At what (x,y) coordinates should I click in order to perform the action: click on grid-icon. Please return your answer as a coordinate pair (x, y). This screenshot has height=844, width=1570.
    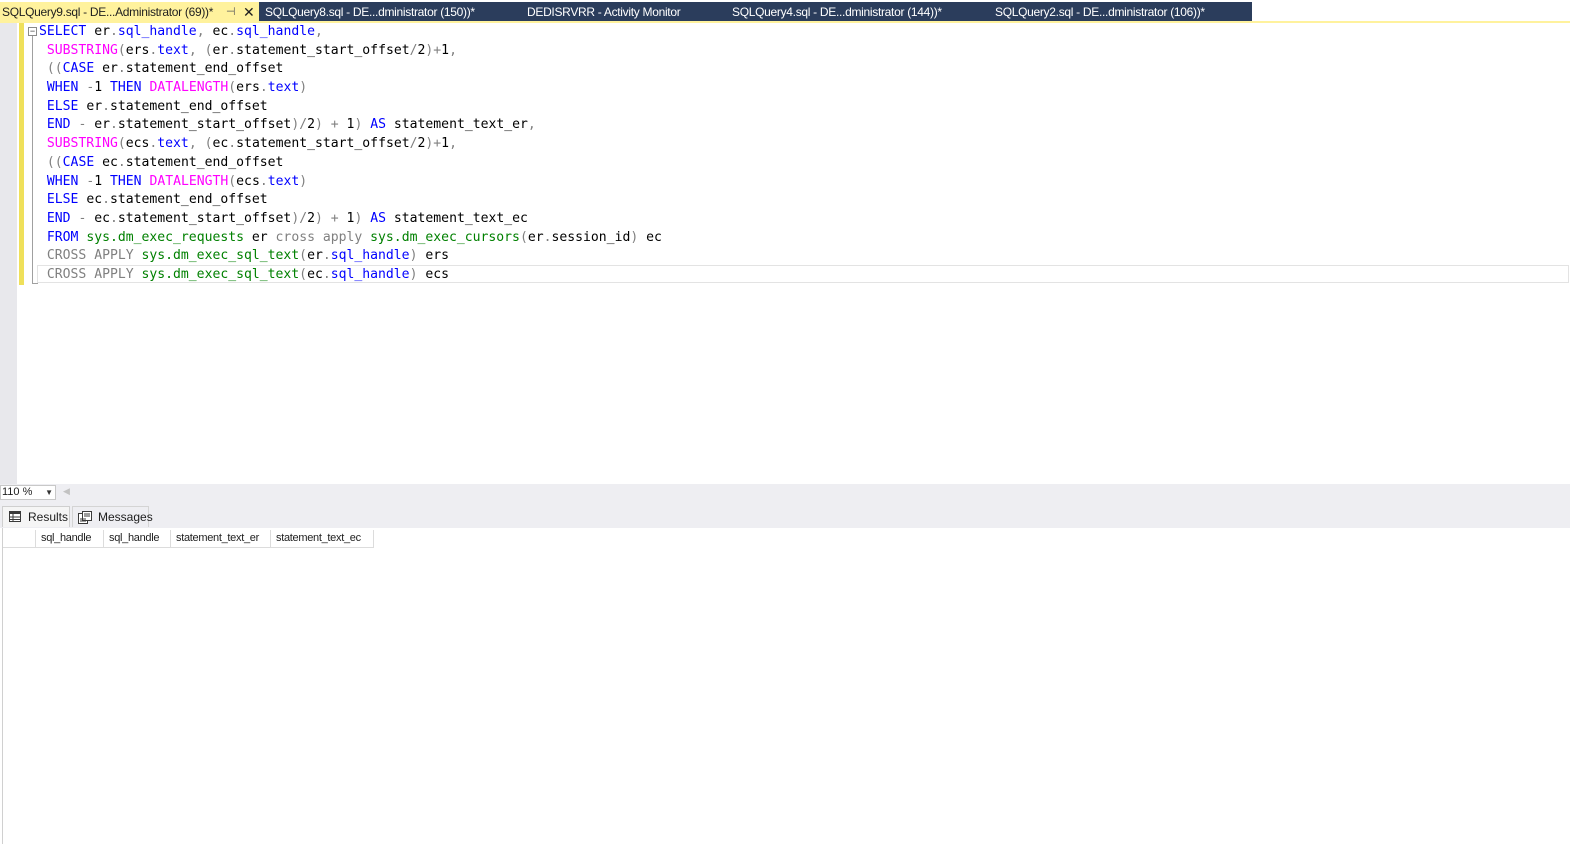
    Looking at the image, I should click on (15, 516).